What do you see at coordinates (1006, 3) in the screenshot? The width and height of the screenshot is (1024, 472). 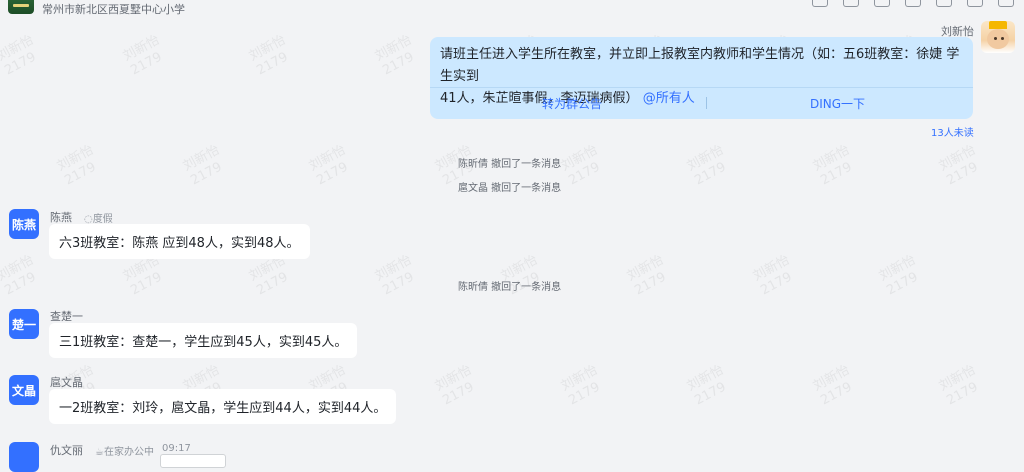 I see `settings-icon` at bounding box center [1006, 3].